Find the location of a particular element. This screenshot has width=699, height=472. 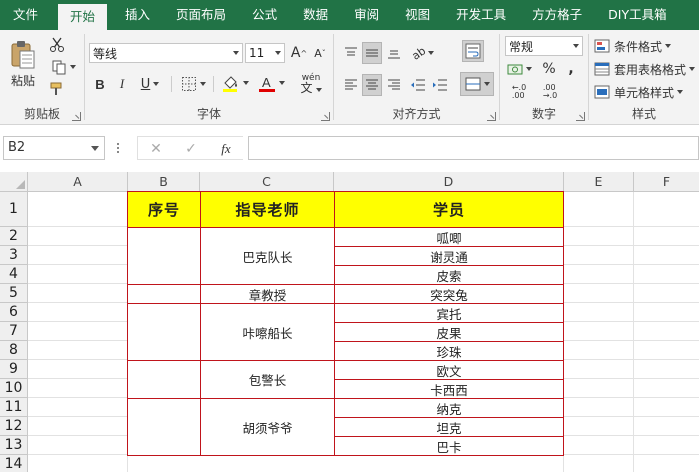

tab-insert: 插入 is located at coordinates (137, 15).